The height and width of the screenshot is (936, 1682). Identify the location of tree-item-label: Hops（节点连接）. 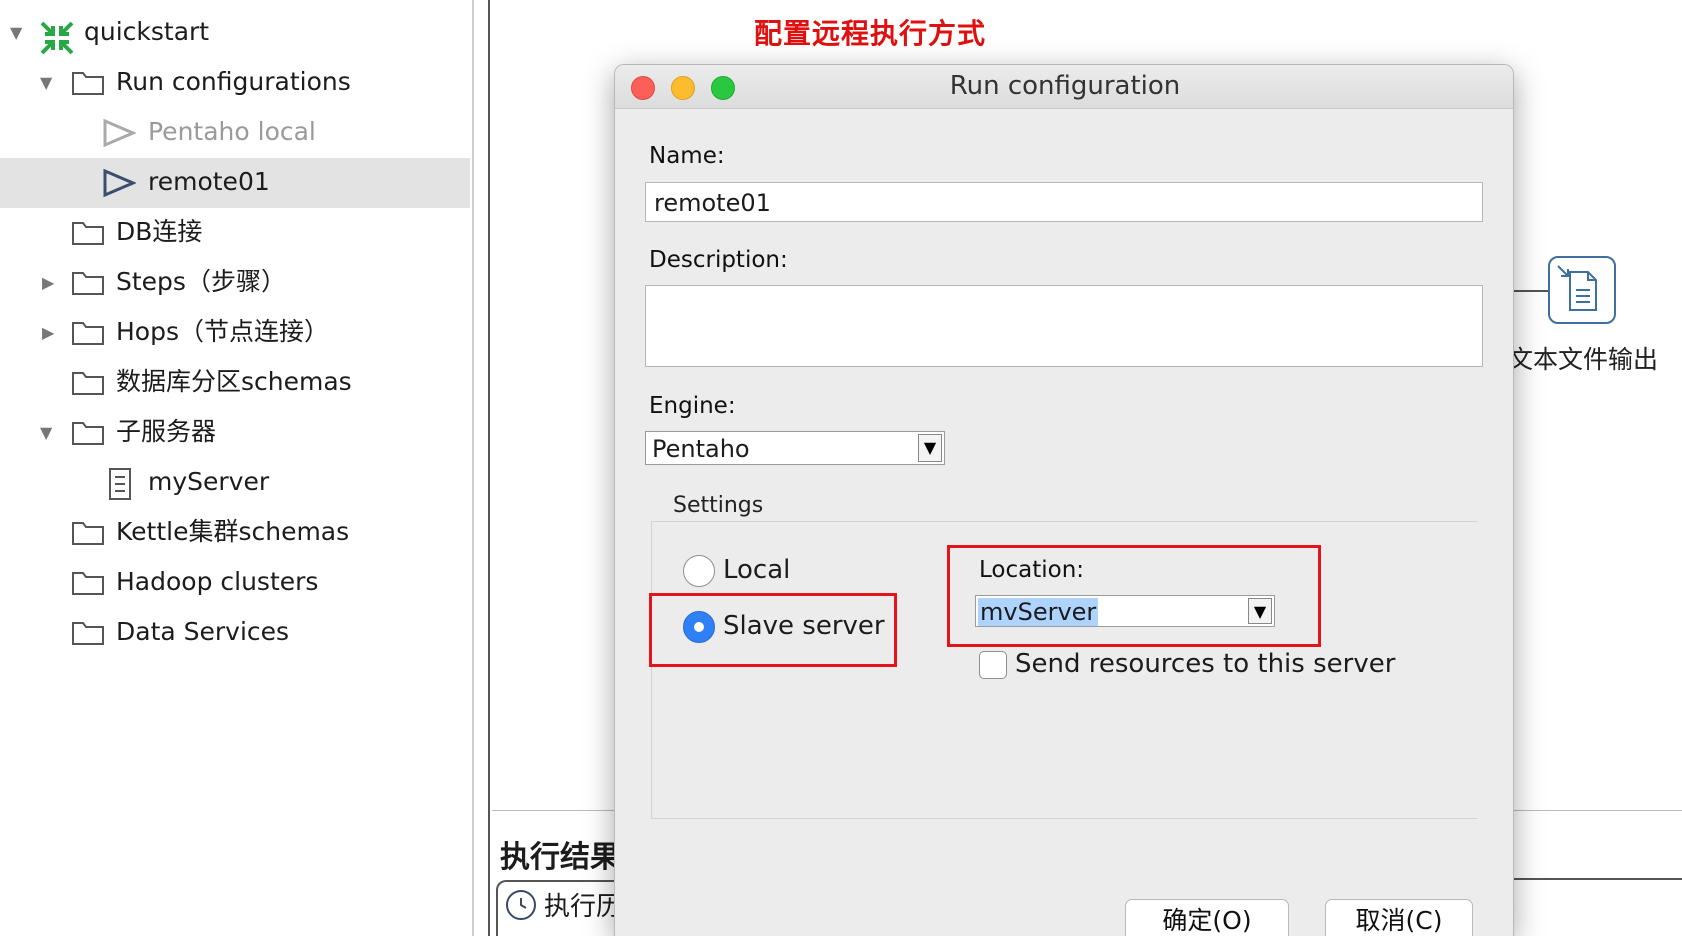
(222, 331).